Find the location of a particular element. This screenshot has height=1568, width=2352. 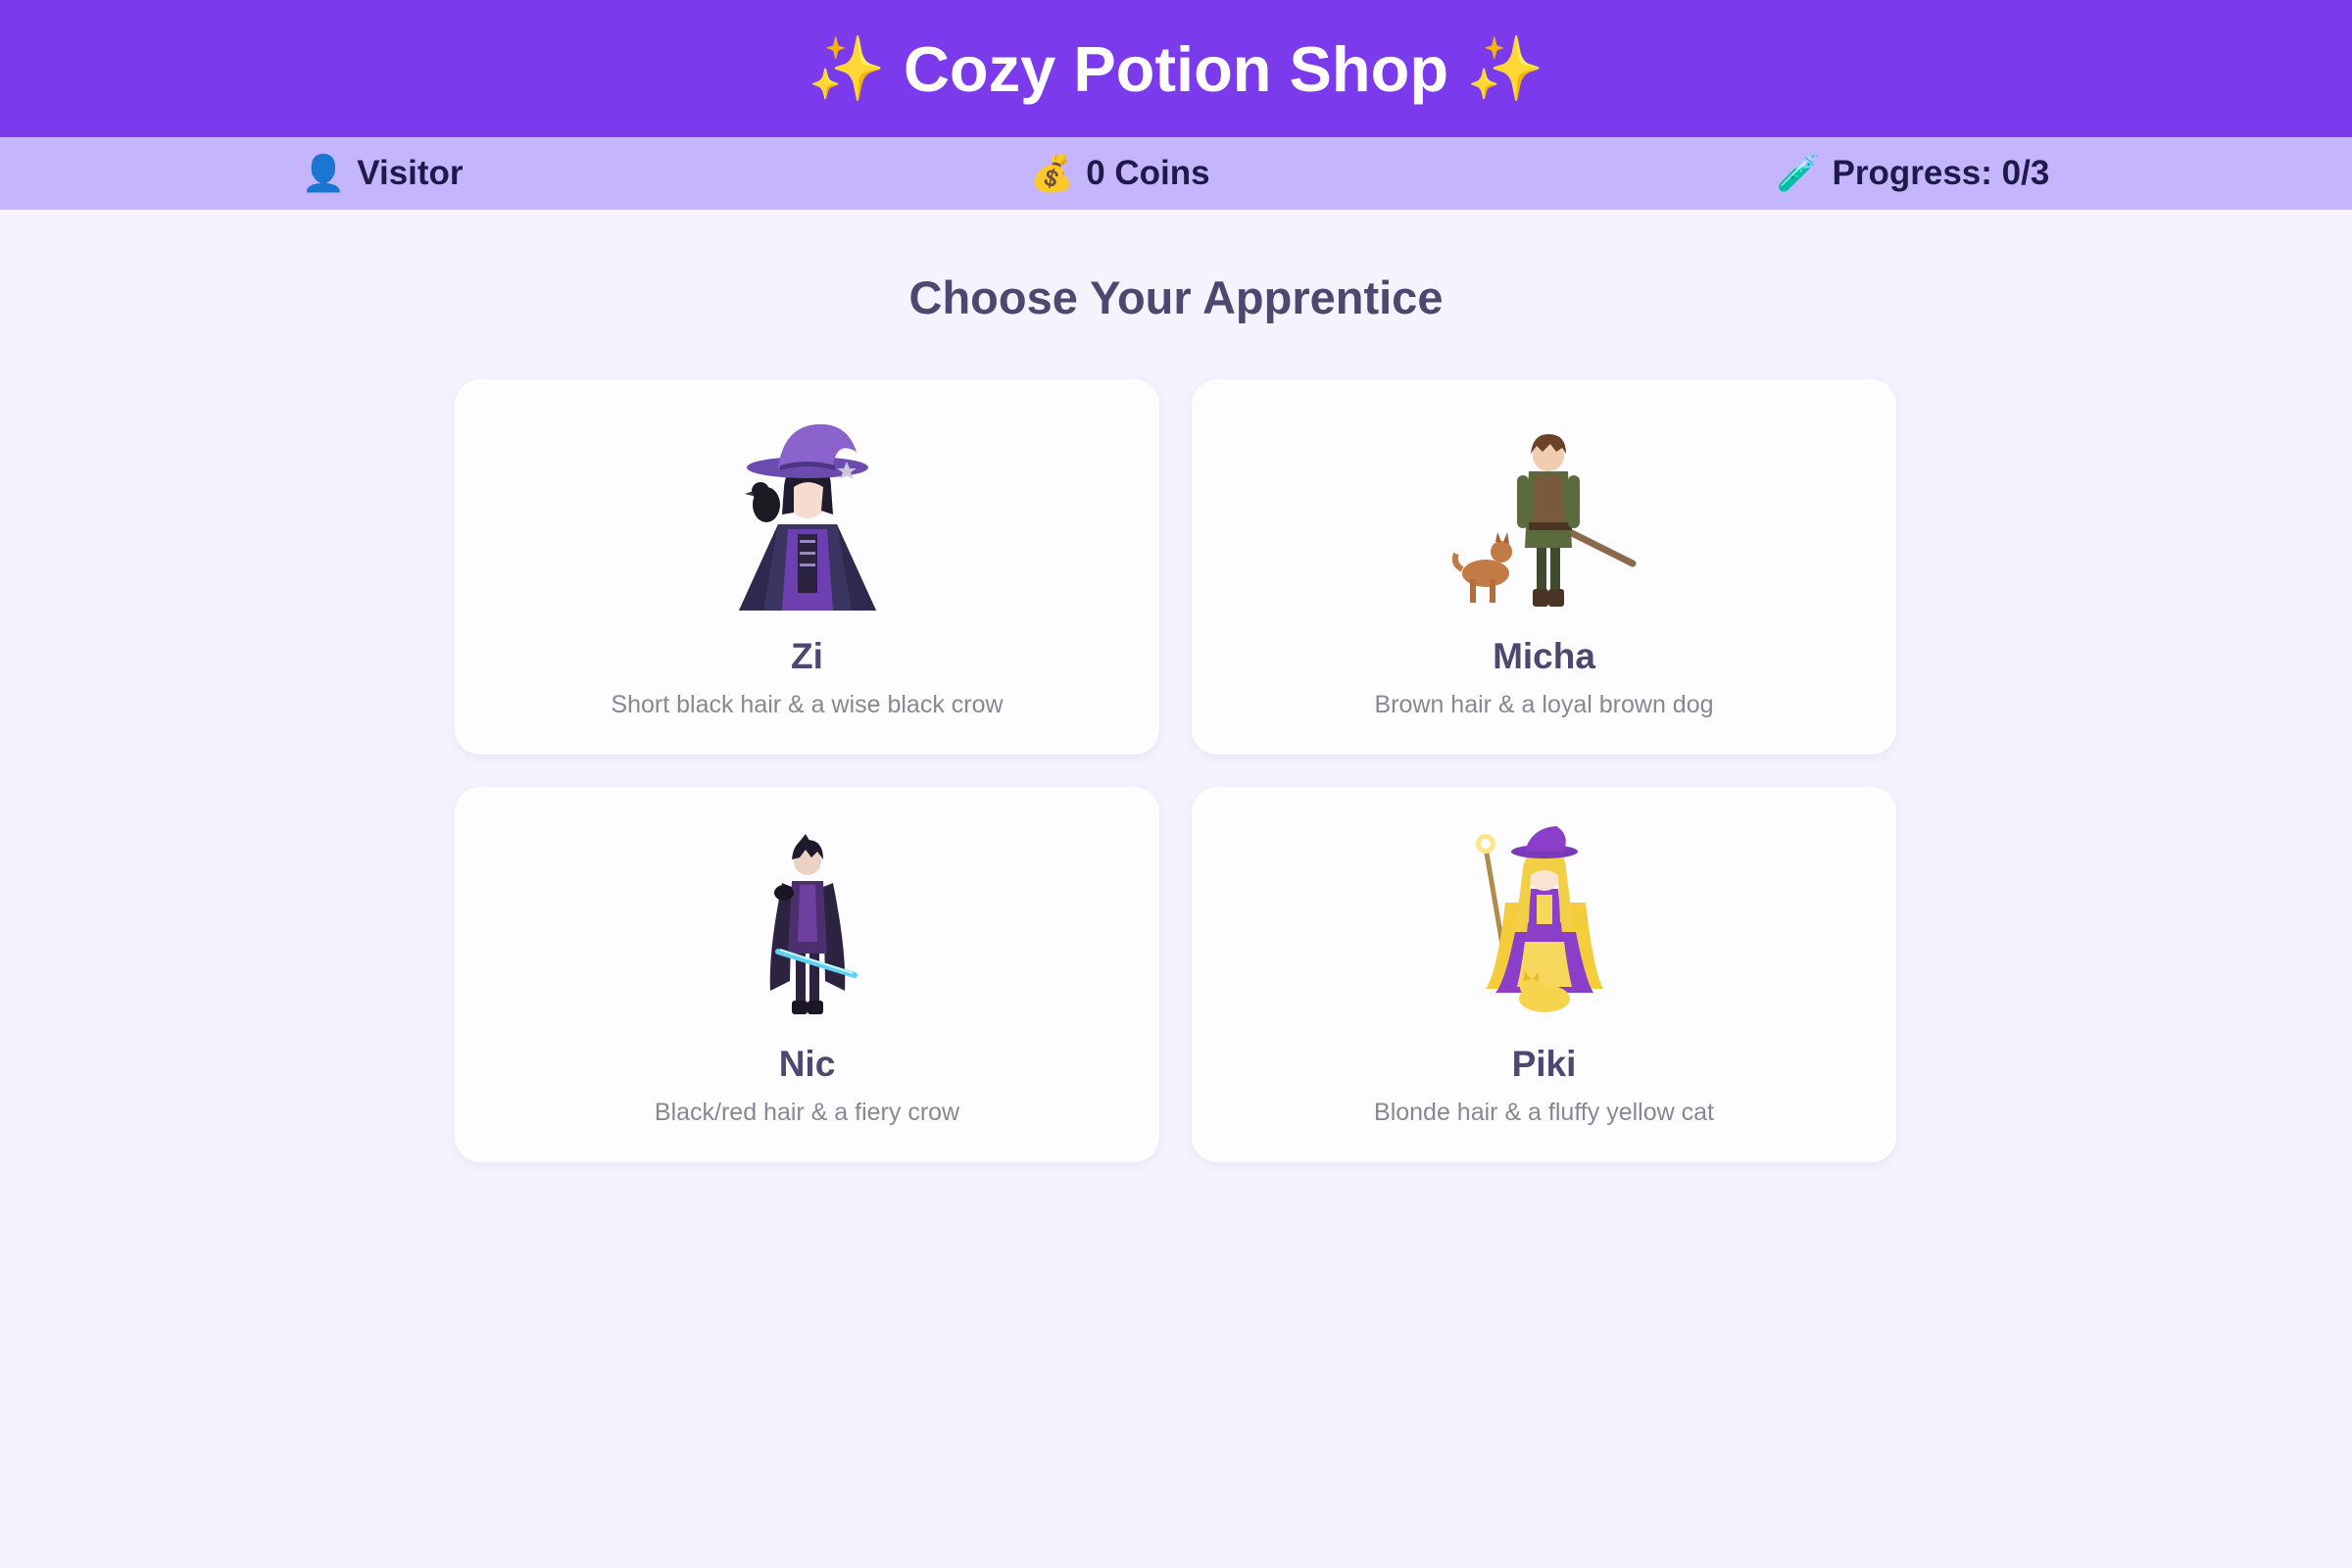

app-title: Cozy Potion Shop is located at coordinates (1176, 68).